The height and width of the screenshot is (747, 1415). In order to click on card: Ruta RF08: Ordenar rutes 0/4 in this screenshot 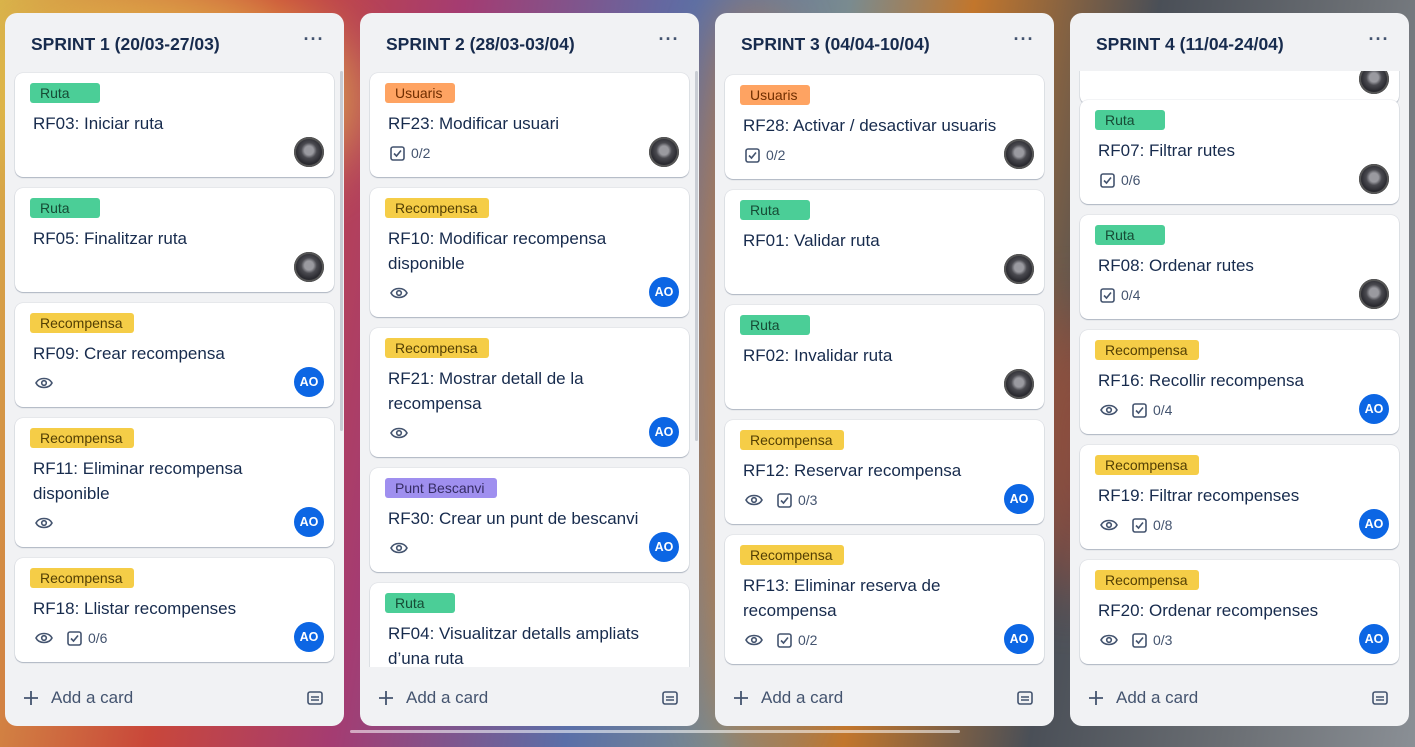, I will do `click(1239, 267)`.